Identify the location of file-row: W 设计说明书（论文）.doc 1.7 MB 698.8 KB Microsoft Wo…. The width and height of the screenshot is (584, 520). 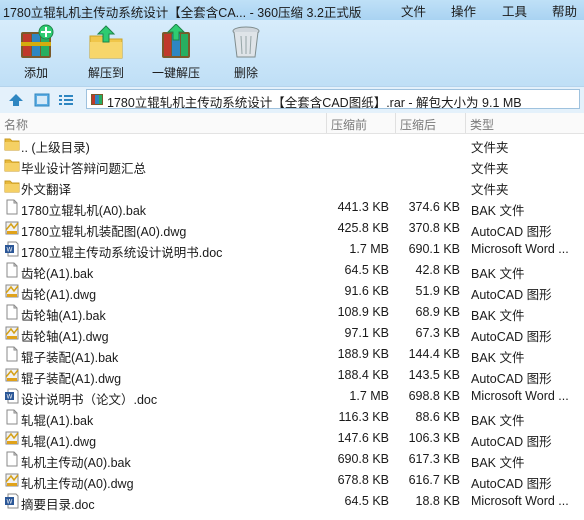
(292, 396).